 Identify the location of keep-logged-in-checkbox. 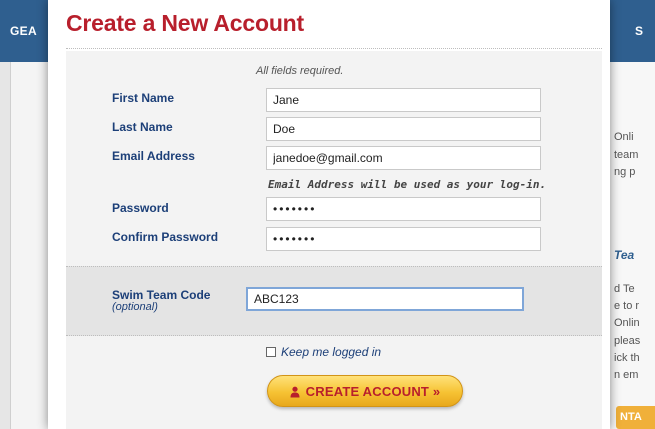
(271, 352).